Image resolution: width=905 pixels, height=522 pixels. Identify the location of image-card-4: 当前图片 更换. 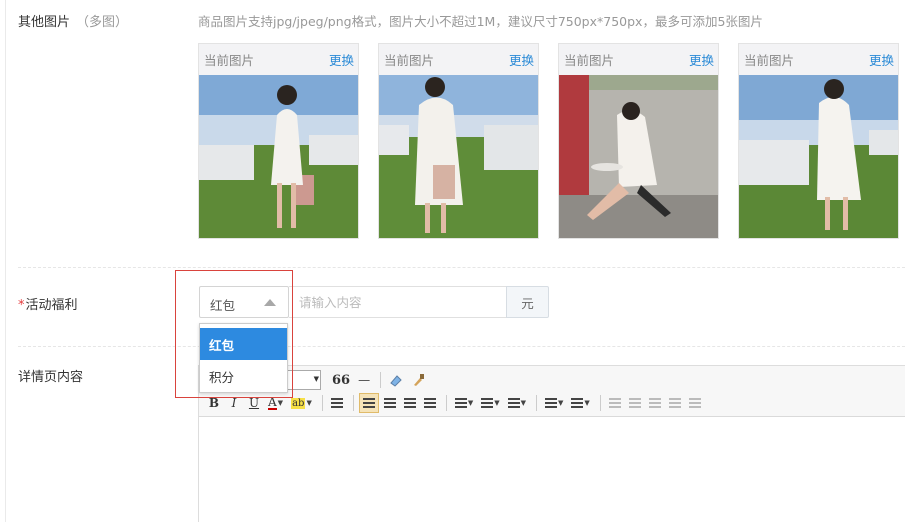
(818, 141).